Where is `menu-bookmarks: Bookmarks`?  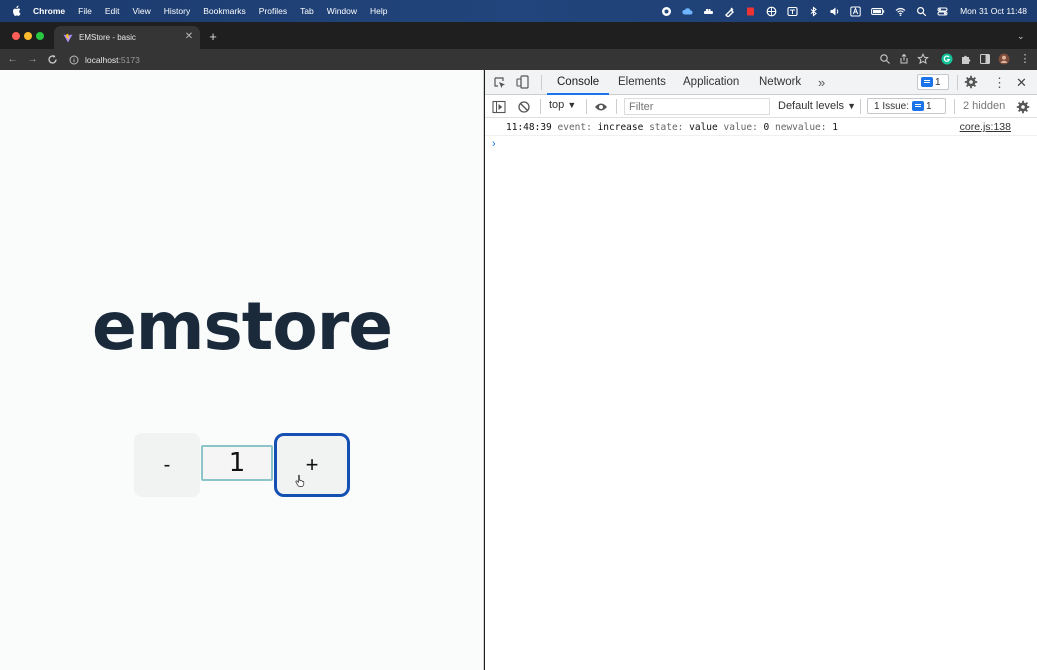
menu-bookmarks: Bookmarks is located at coordinates (224, 11).